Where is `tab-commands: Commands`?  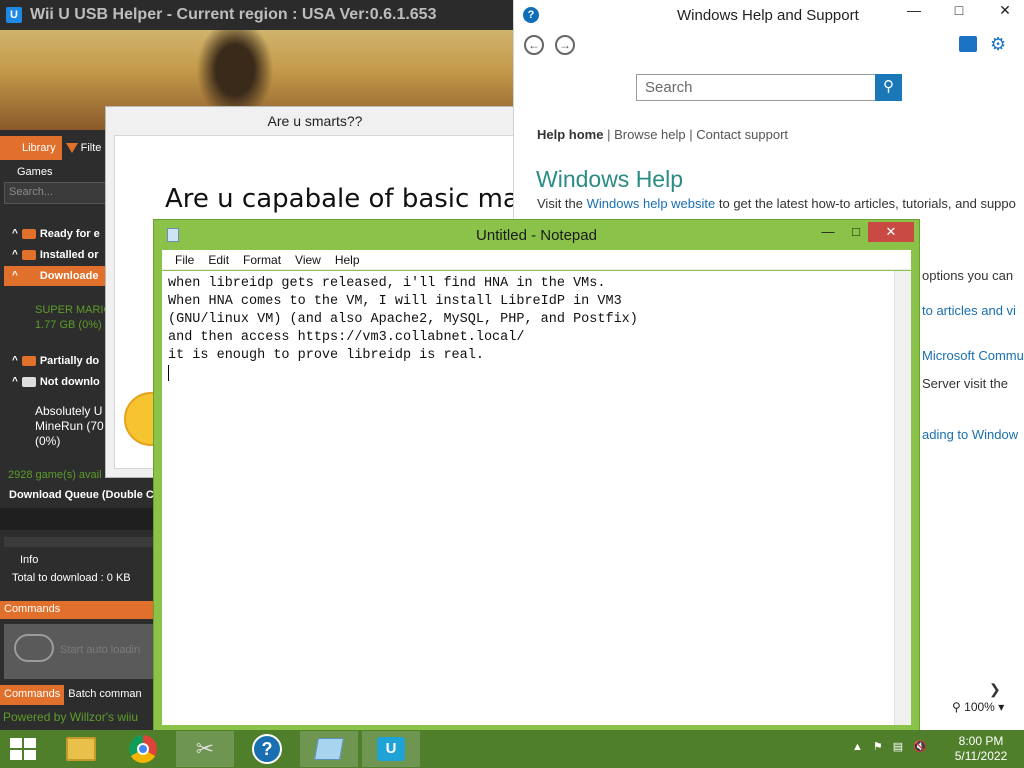
tab-commands: Commands is located at coordinates (32, 695).